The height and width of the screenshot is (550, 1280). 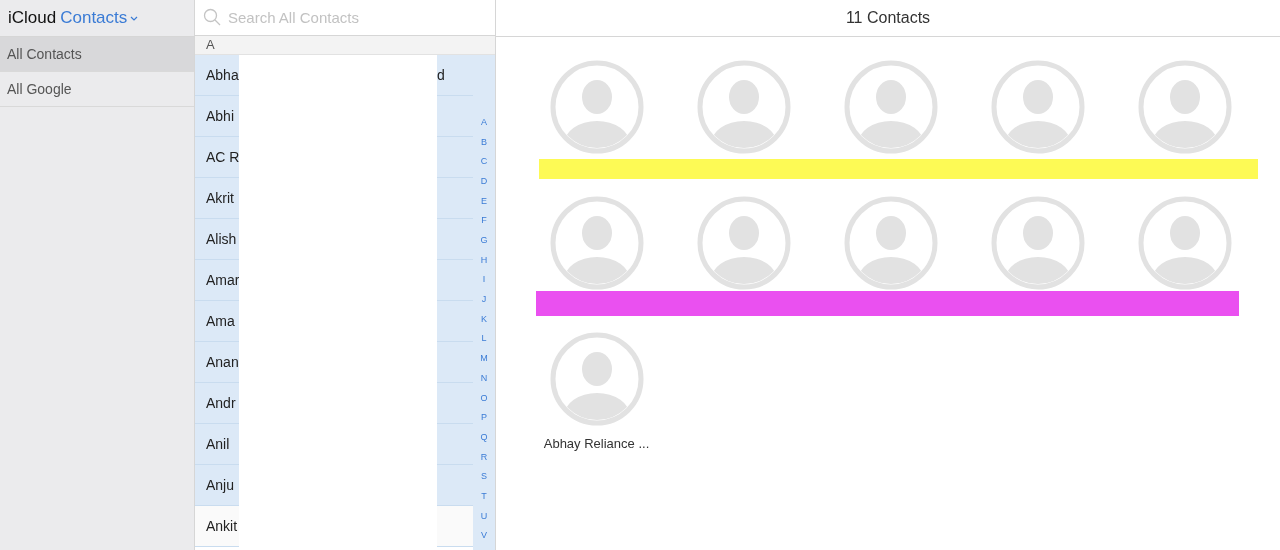 What do you see at coordinates (99, 18) in the screenshot?
I see `contacts-dropdown: Contacts` at bounding box center [99, 18].